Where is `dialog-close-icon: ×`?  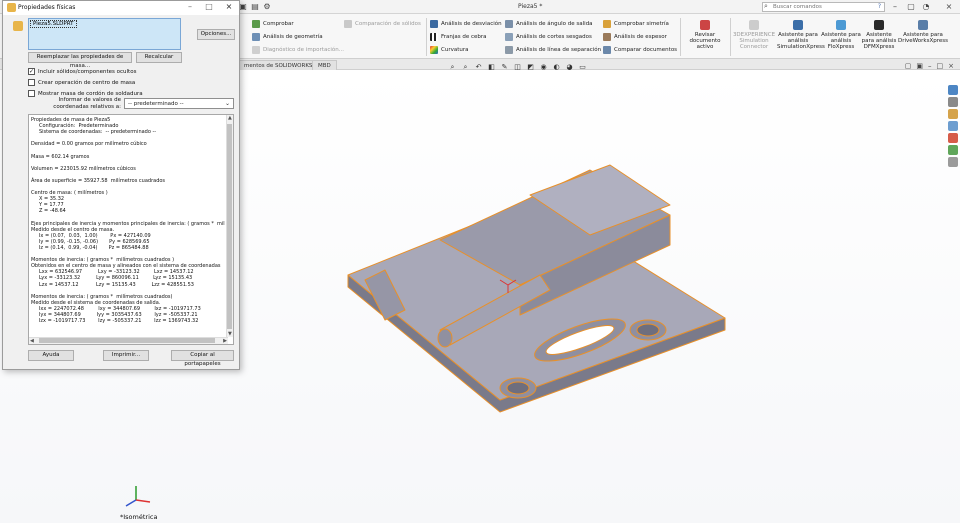 dialog-close-icon: × is located at coordinates (229, 6).